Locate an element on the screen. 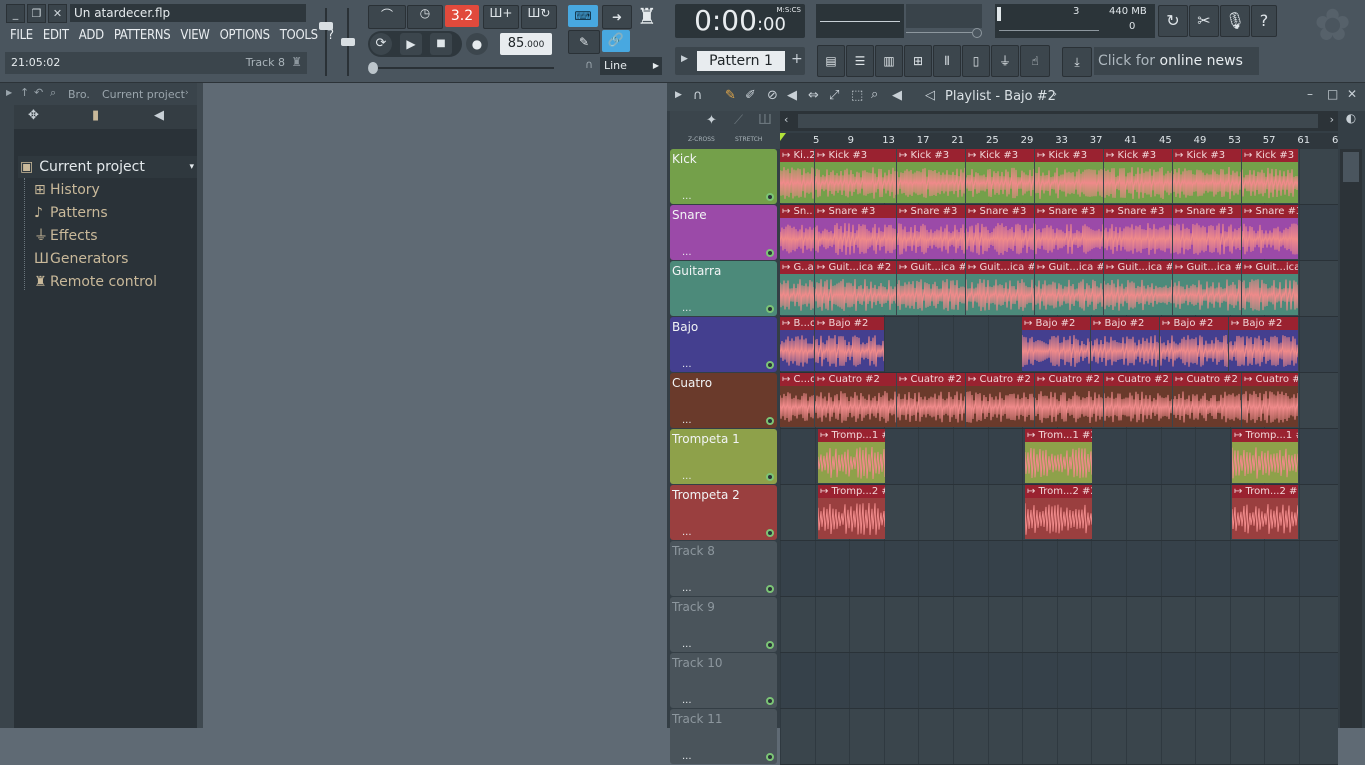 The height and width of the screenshot is (765, 1365). folder-tab-icon: ▮ is located at coordinates (95, 115).